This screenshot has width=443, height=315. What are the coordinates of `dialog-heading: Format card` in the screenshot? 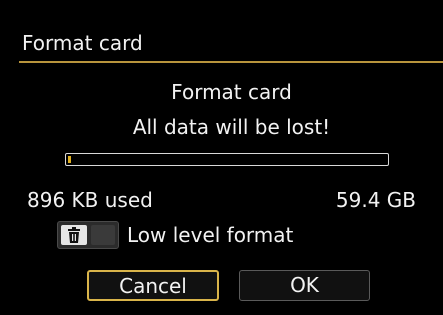 It's located at (231, 92).